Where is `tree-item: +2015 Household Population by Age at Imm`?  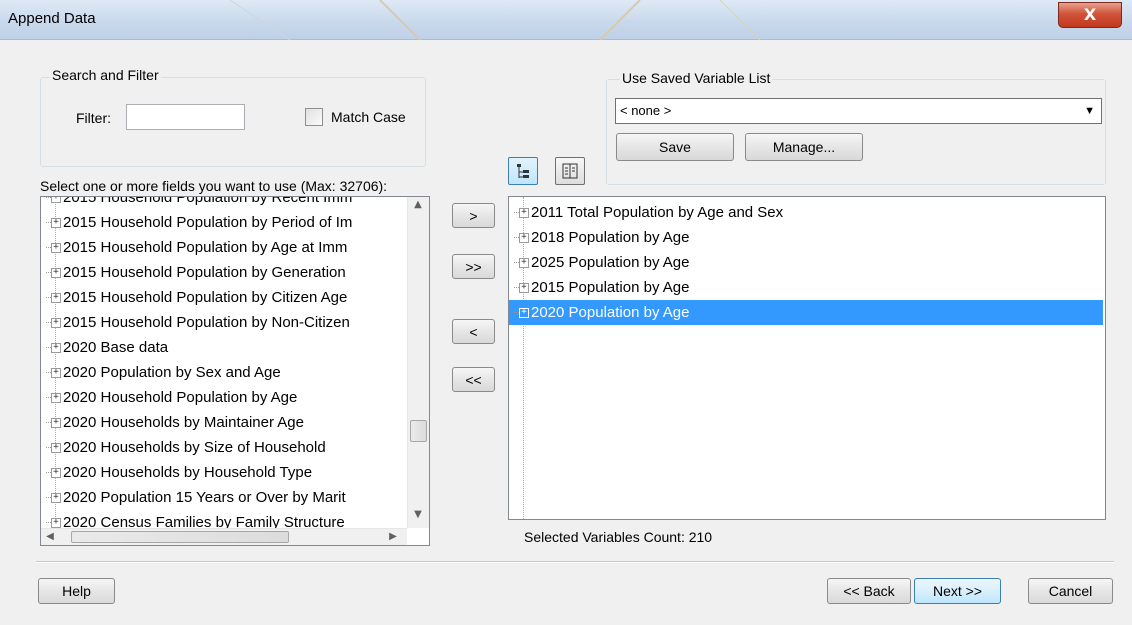
tree-item: +2015 Household Population by Age at Imm is located at coordinates (223, 247).